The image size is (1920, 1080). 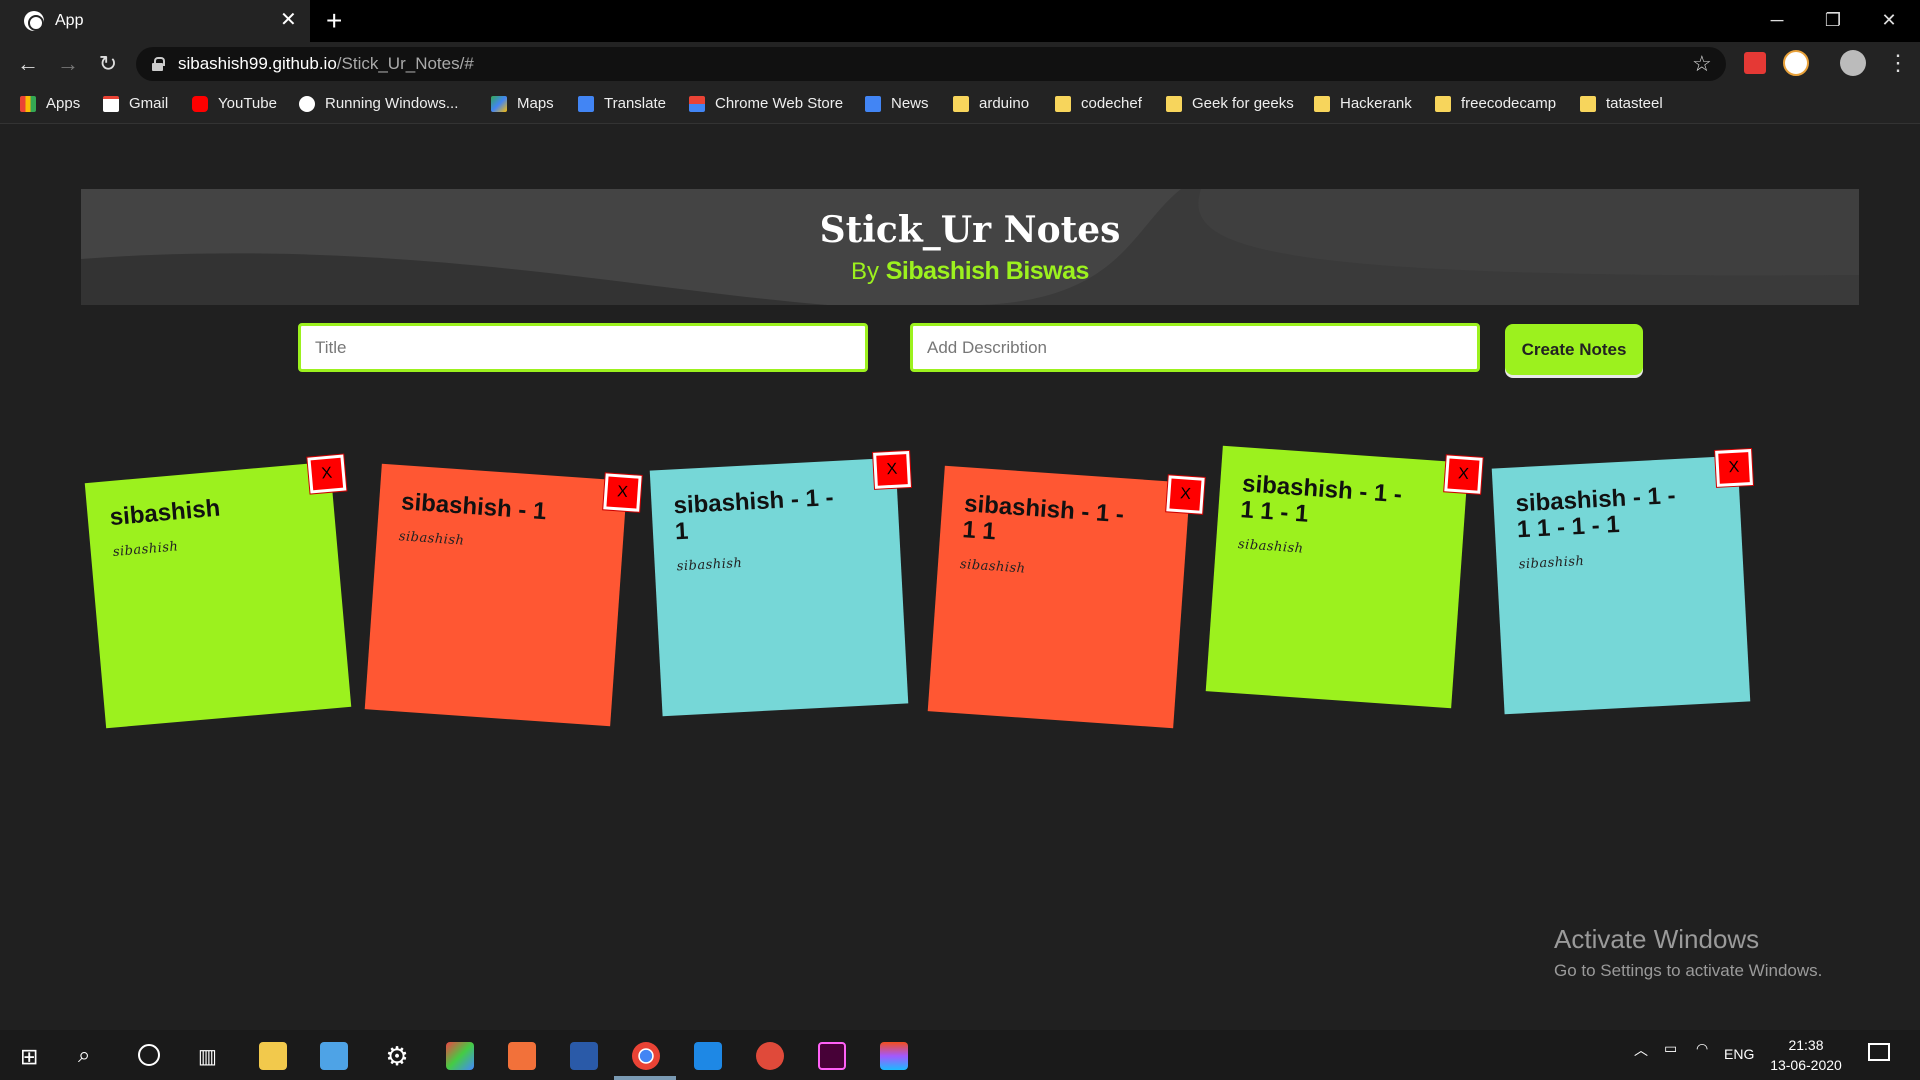 I want to click on bookmark-freecodecamp: freecodecamp, so click(x=1495, y=103).